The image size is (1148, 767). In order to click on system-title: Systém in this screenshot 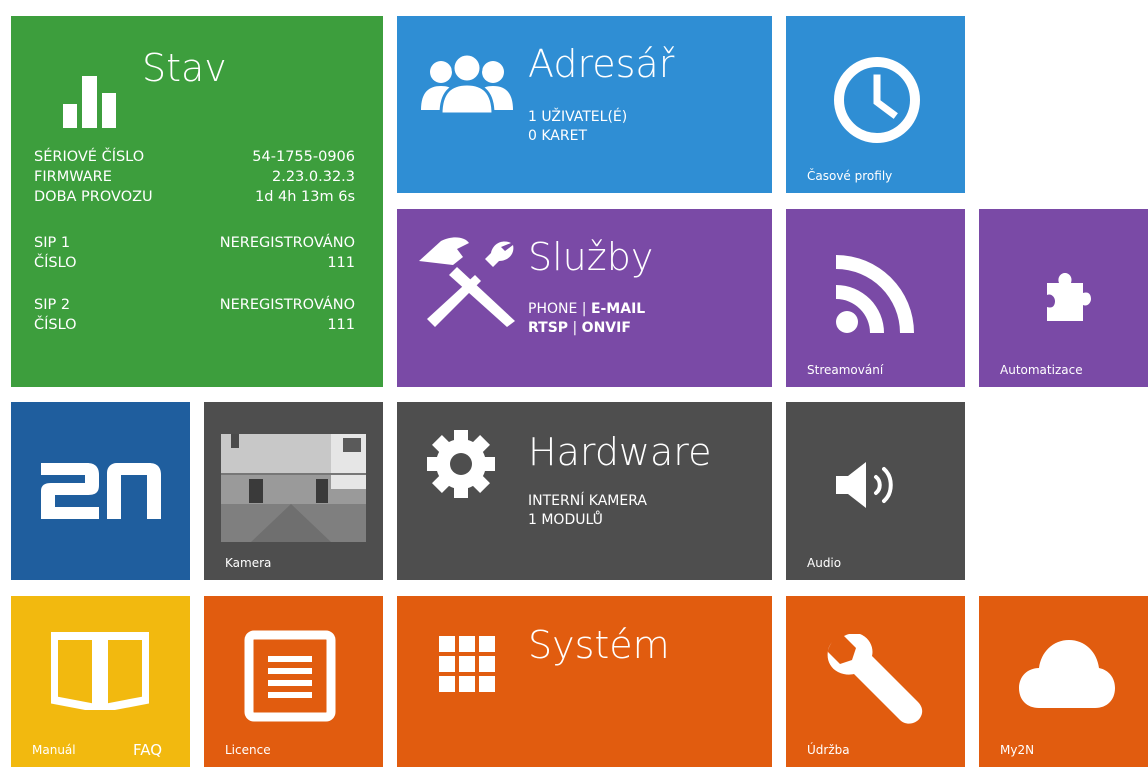, I will do `click(599, 645)`.